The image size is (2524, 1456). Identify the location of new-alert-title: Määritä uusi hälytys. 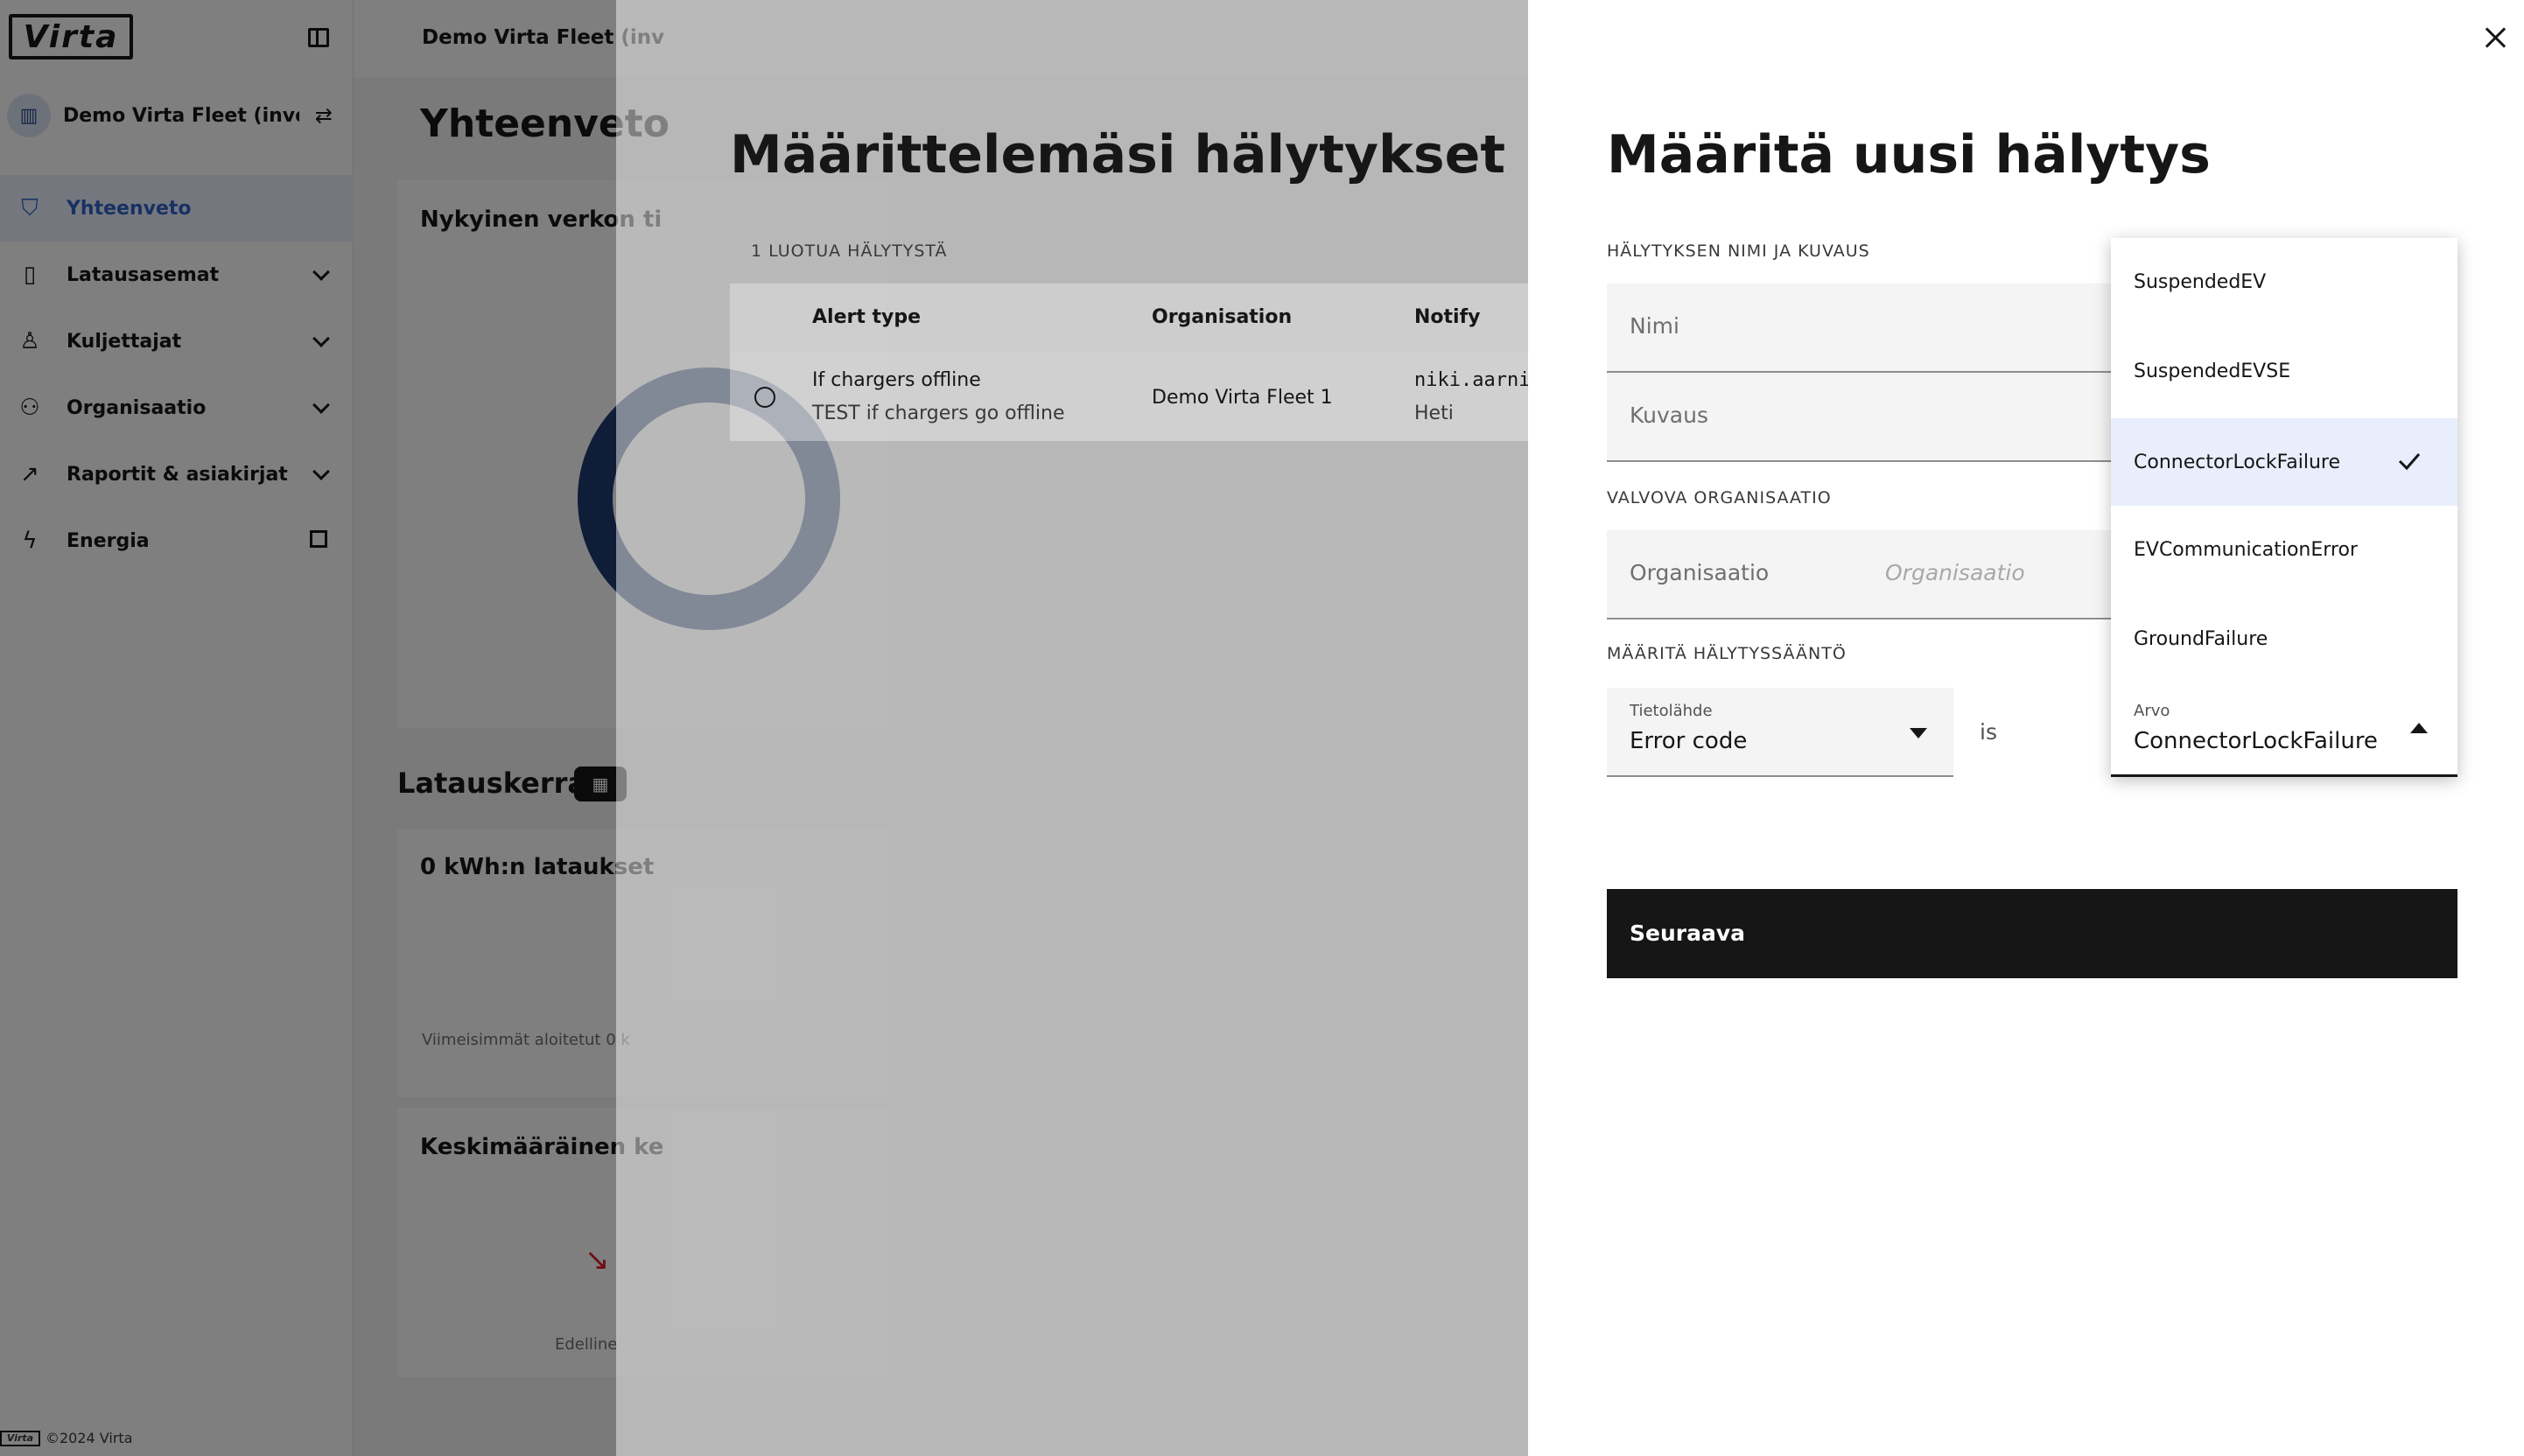
(1909, 155).